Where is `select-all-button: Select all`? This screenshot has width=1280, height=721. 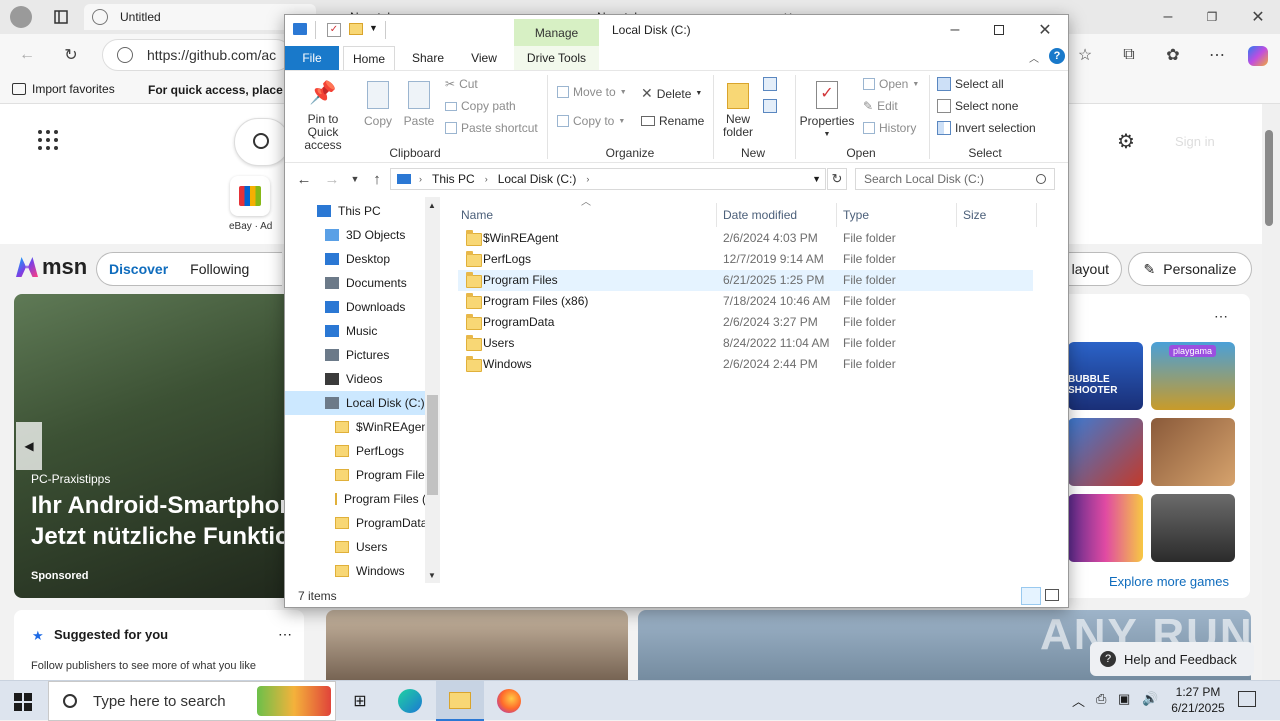 select-all-button: Select all is located at coordinates (970, 84).